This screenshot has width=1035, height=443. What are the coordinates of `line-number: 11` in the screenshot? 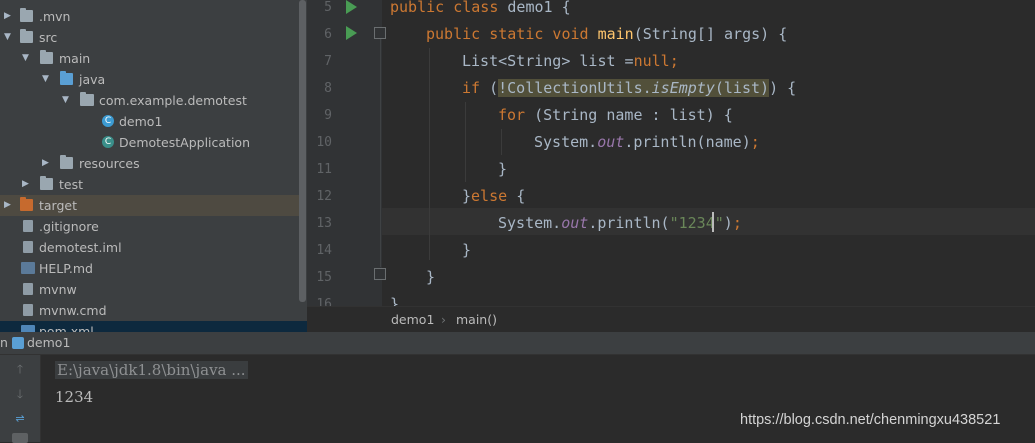 It's located at (324, 169).